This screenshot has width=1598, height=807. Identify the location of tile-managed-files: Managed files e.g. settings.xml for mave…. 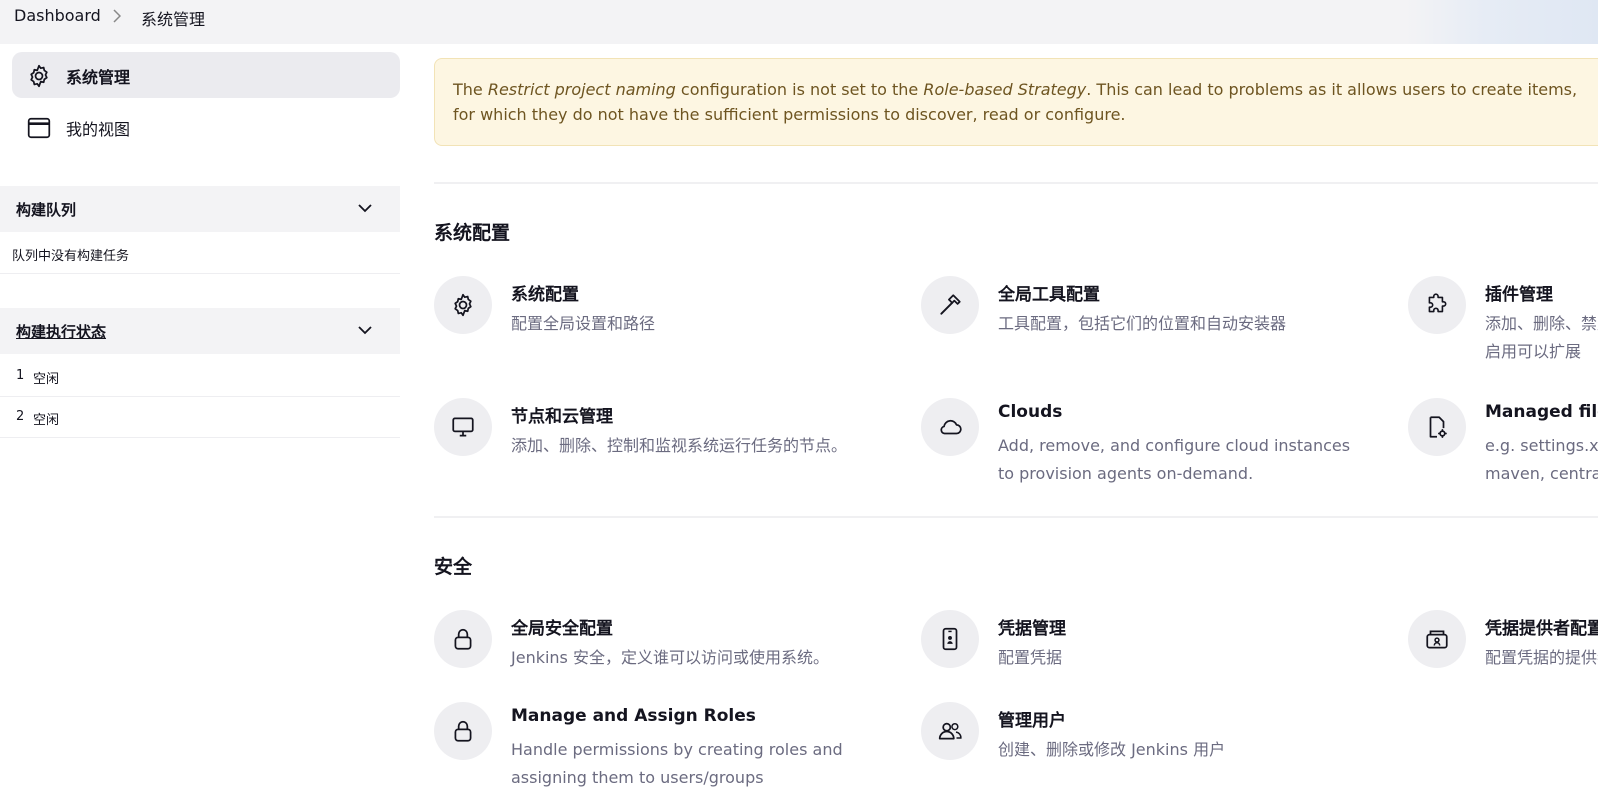
(1503, 443).